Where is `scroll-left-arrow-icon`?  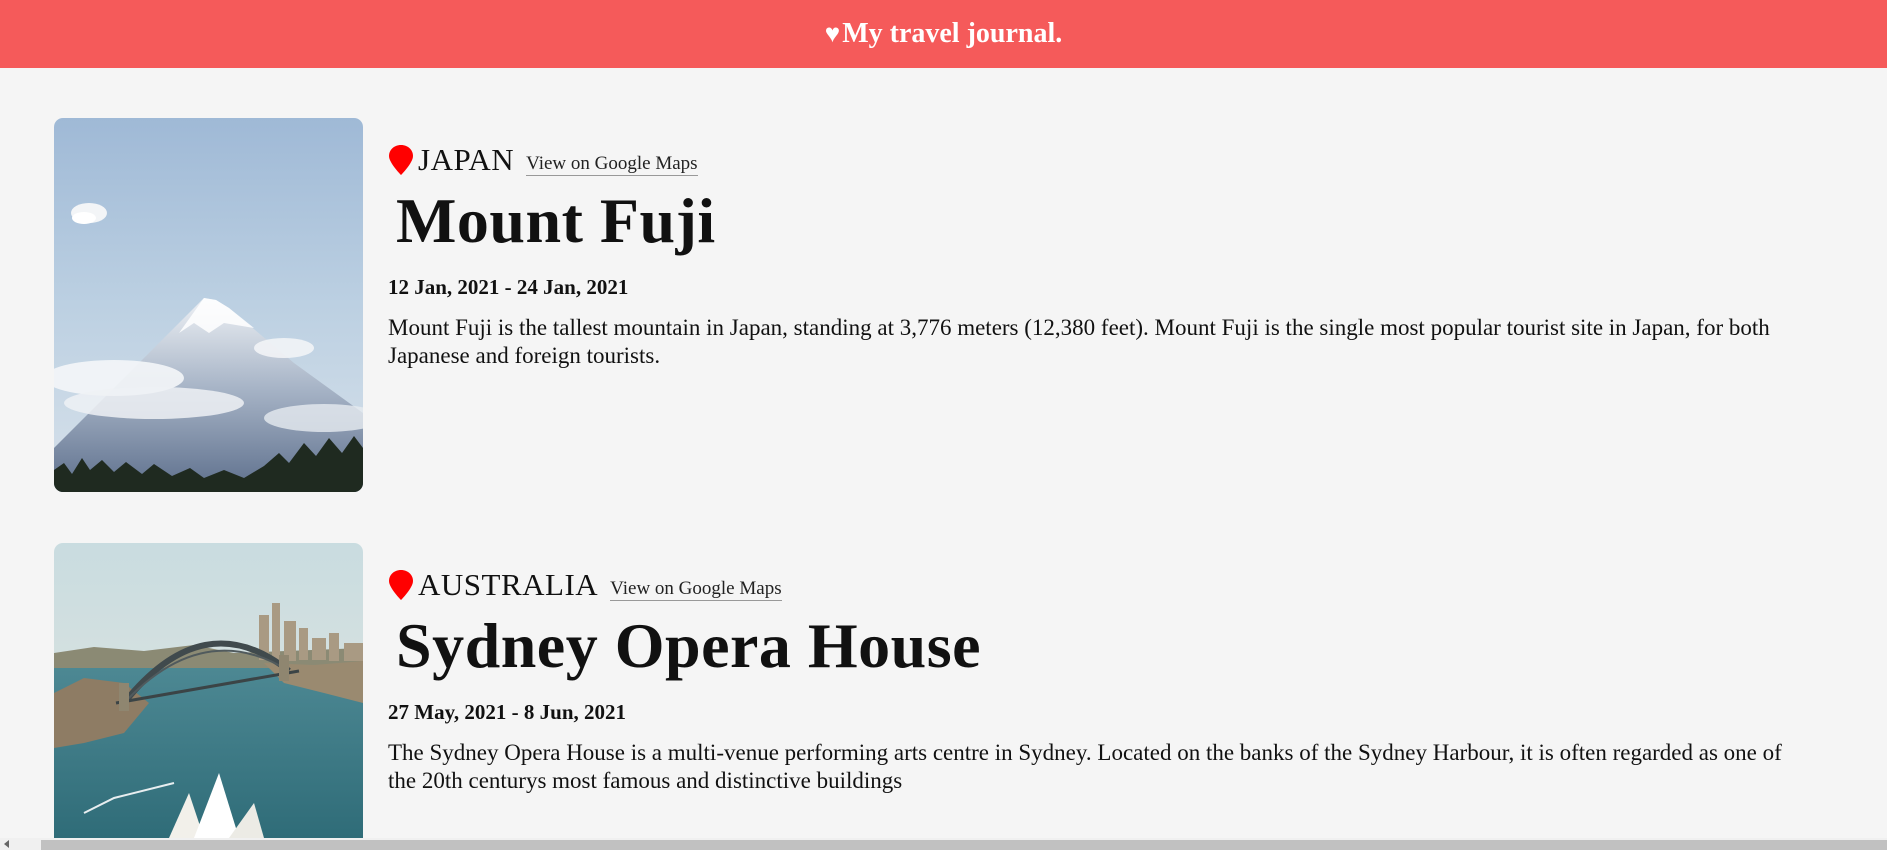 scroll-left-arrow-icon is located at coordinates (6, 844).